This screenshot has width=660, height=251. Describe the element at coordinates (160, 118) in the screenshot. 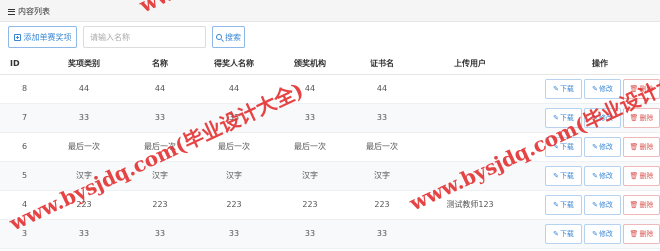

I see `cell-name: 33` at that location.